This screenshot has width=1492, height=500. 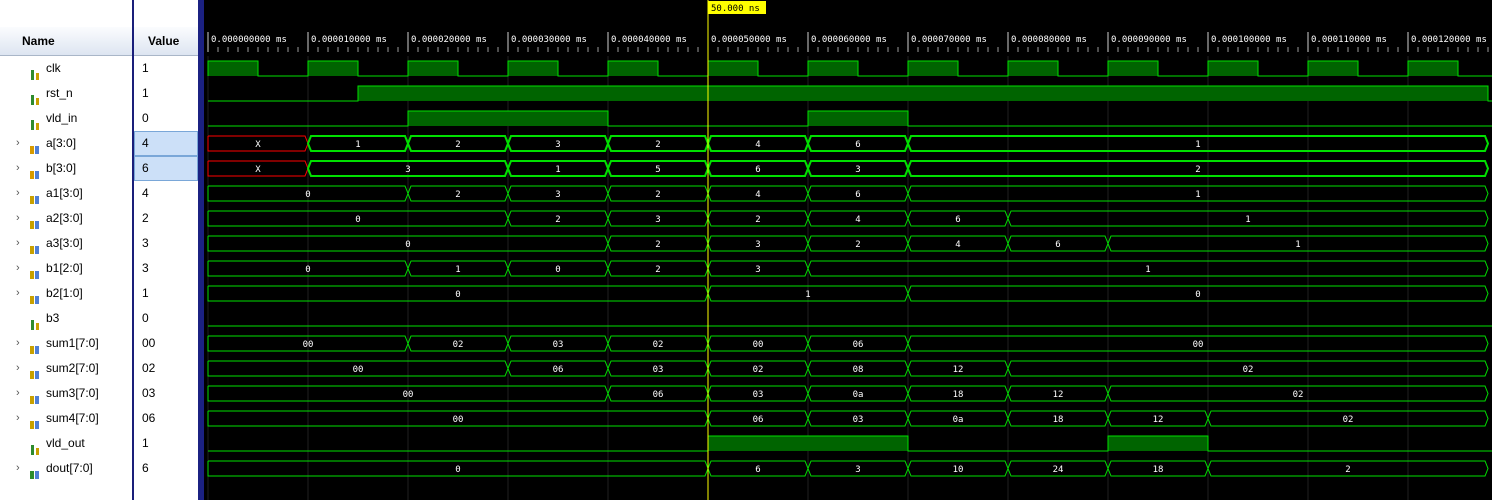 I want to click on bus-segment-value: 08, so click(x=858, y=370).